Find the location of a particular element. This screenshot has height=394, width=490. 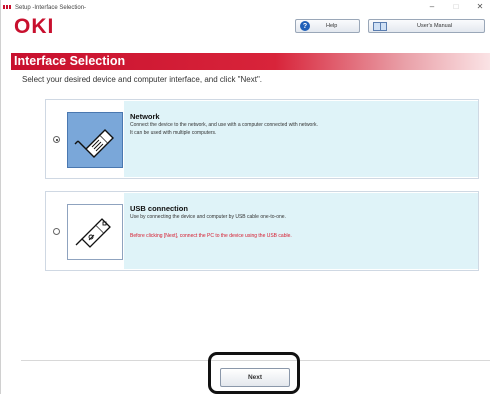

usb-cable-icon is located at coordinates (95, 232).